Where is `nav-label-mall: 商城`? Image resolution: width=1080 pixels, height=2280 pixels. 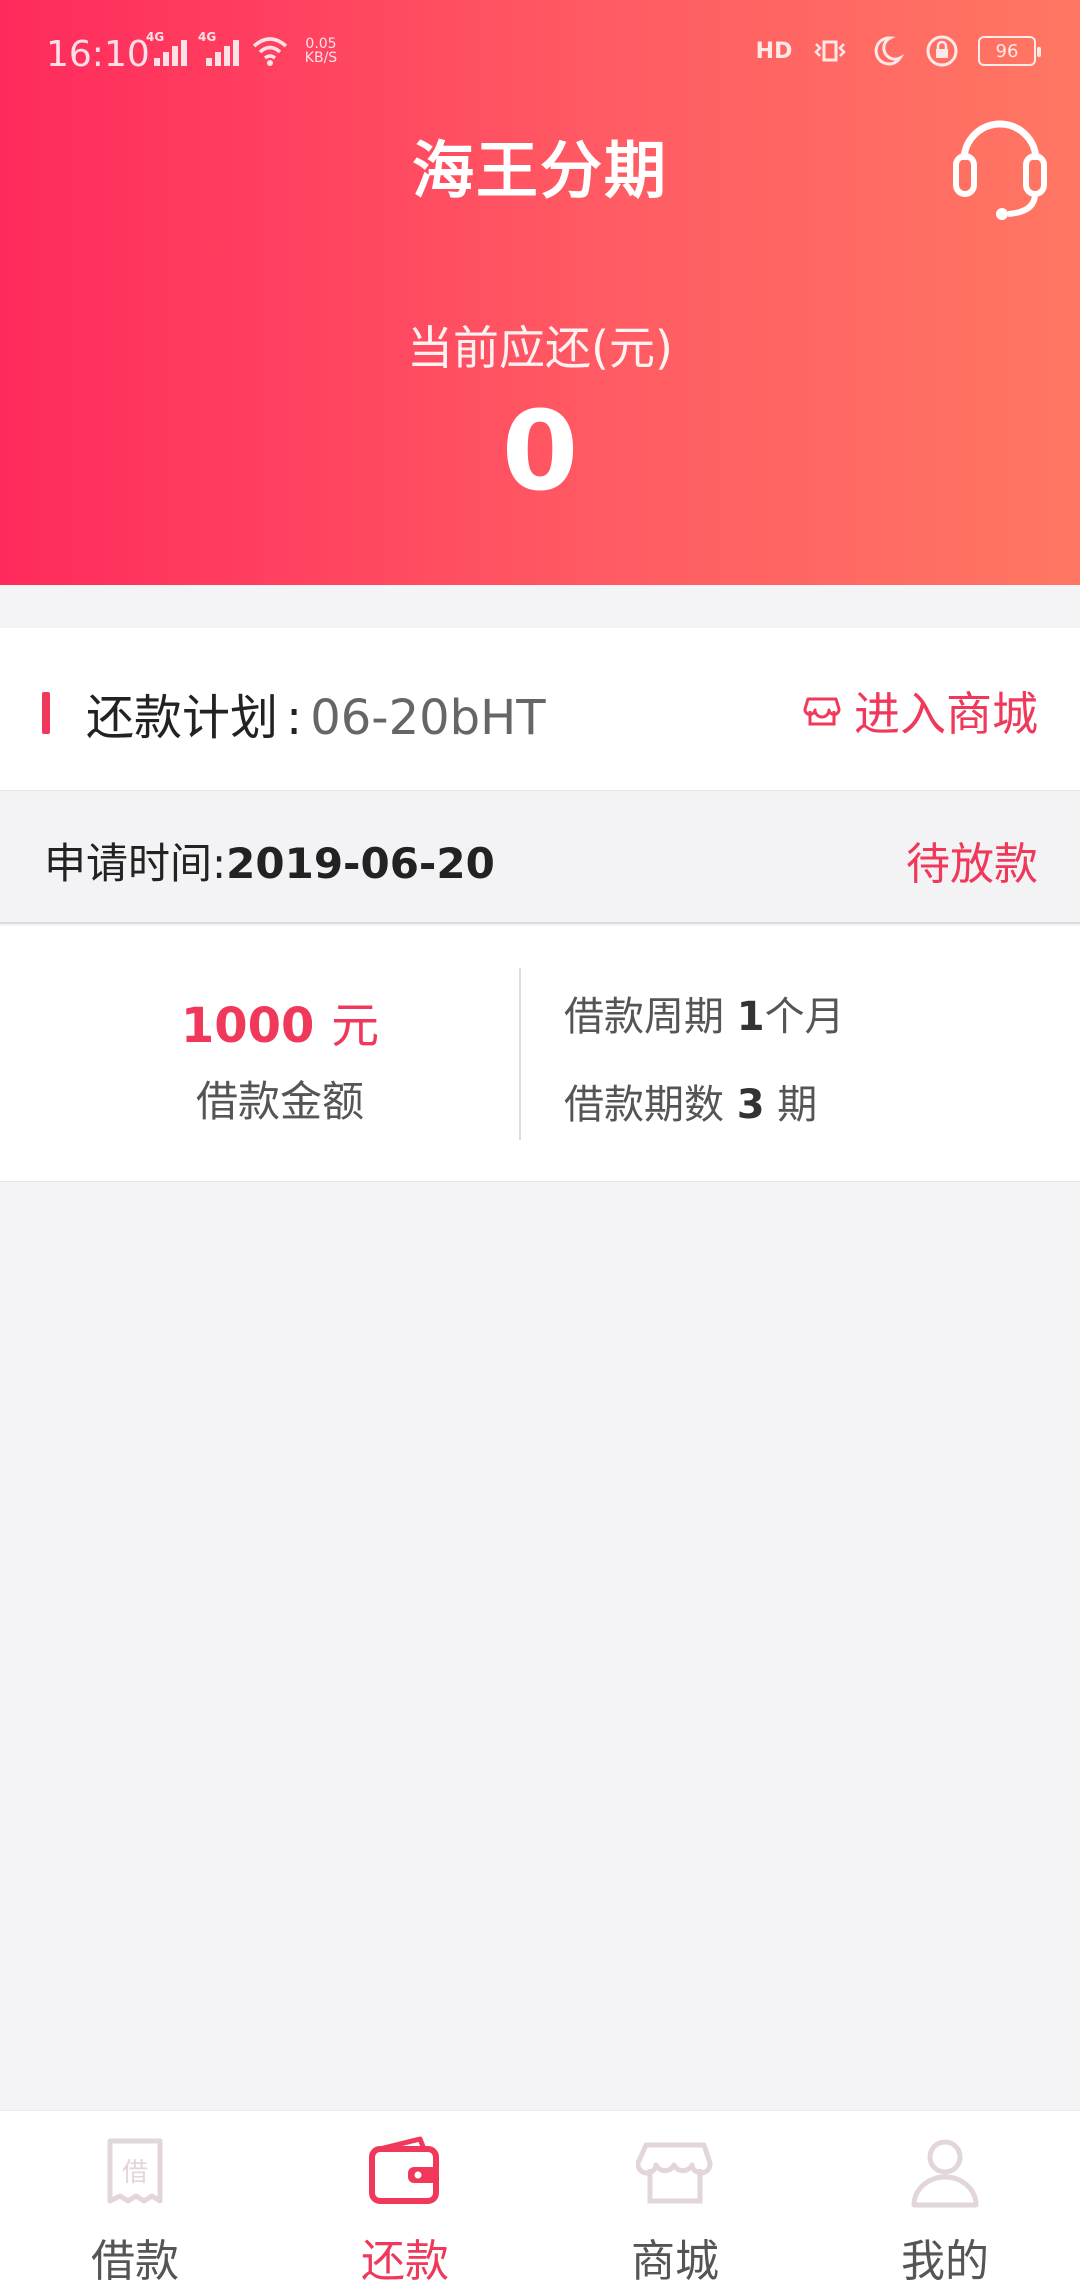 nav-label-mall: 商城 is located at coordinates (675, 2258).